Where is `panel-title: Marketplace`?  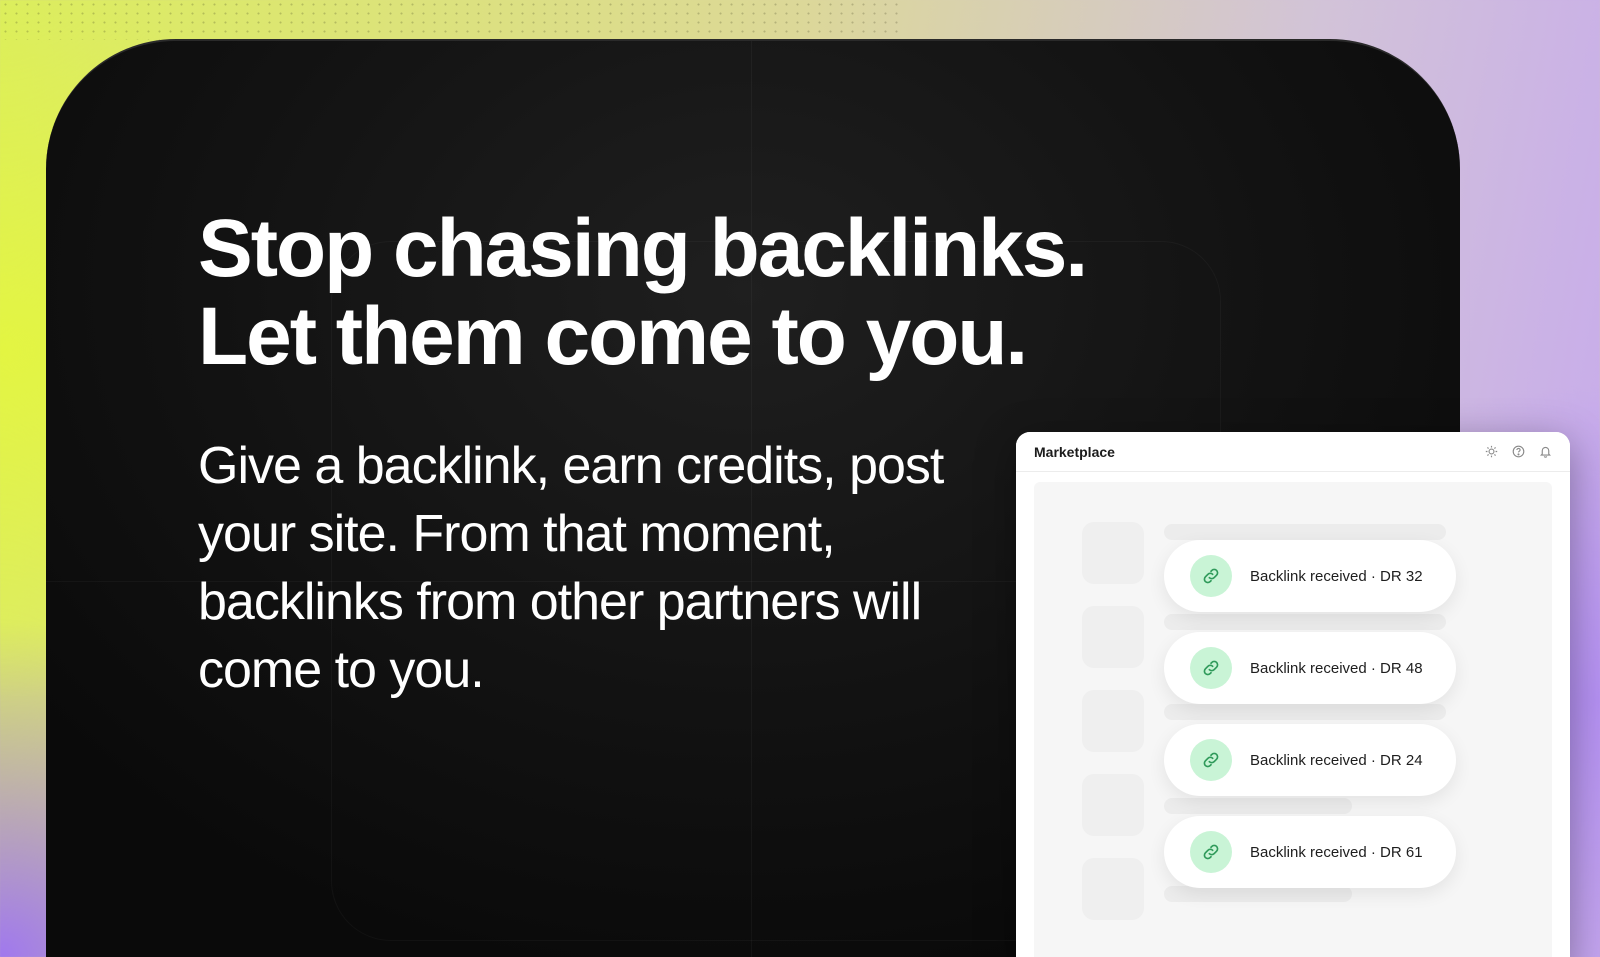 panel-title: Marketplace is located at coordinates (1074, 451).